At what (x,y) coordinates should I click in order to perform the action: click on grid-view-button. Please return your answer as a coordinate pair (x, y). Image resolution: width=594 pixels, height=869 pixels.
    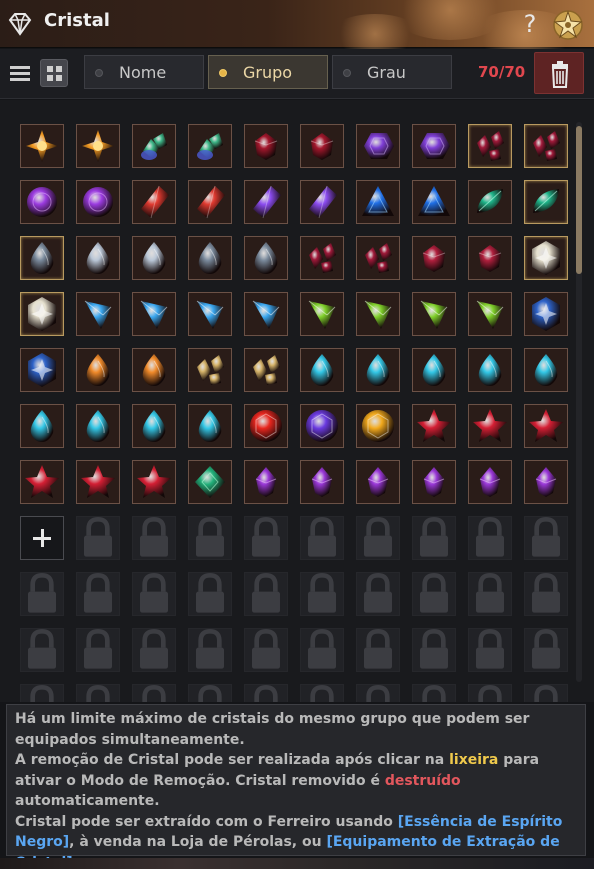
    Looking at the image, I should click on (54, 73).